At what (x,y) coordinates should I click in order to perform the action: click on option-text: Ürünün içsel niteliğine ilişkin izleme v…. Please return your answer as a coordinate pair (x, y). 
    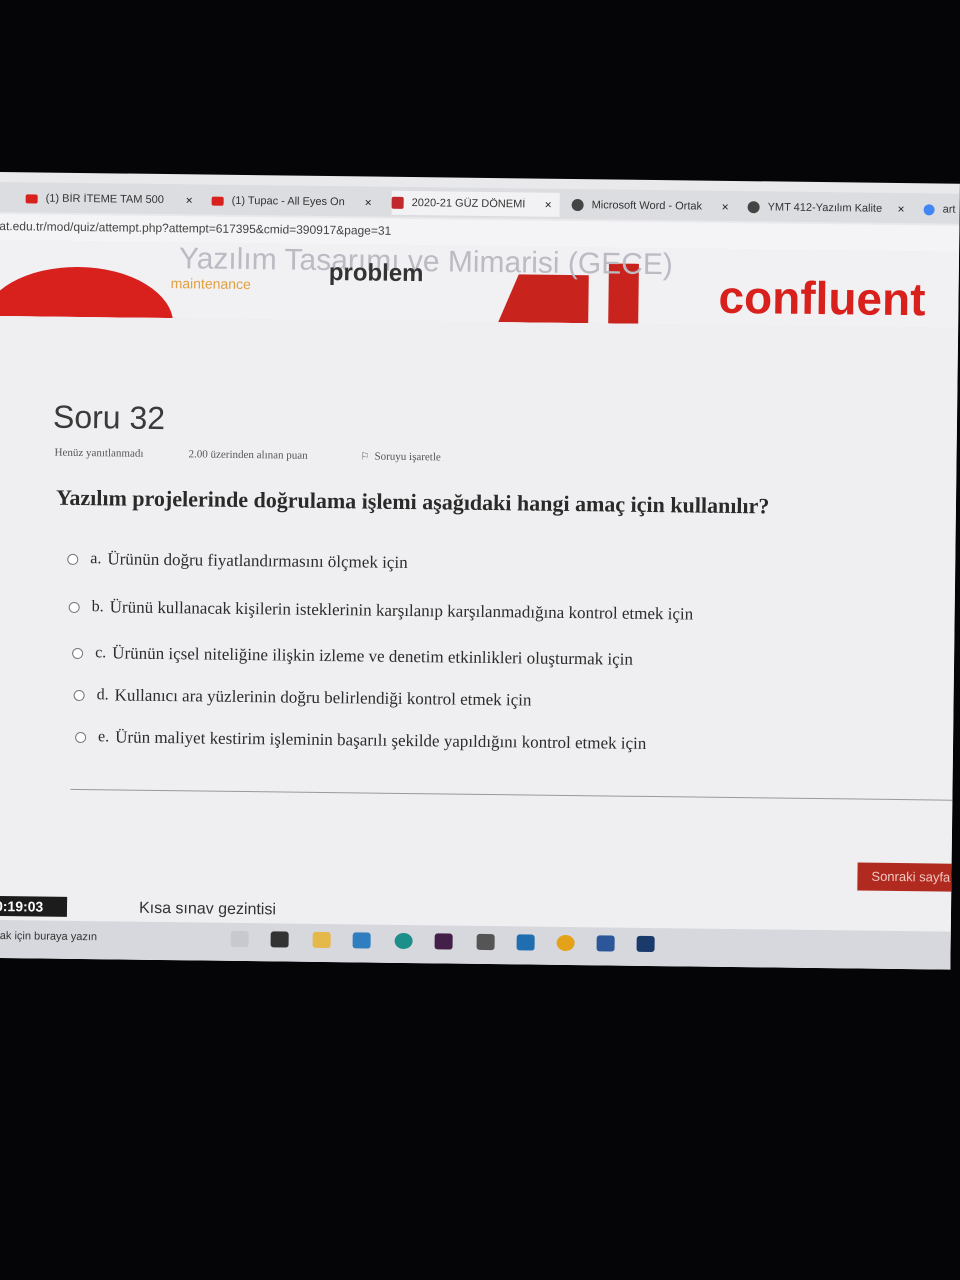
    Looking at the image, I should click on (373, 656).